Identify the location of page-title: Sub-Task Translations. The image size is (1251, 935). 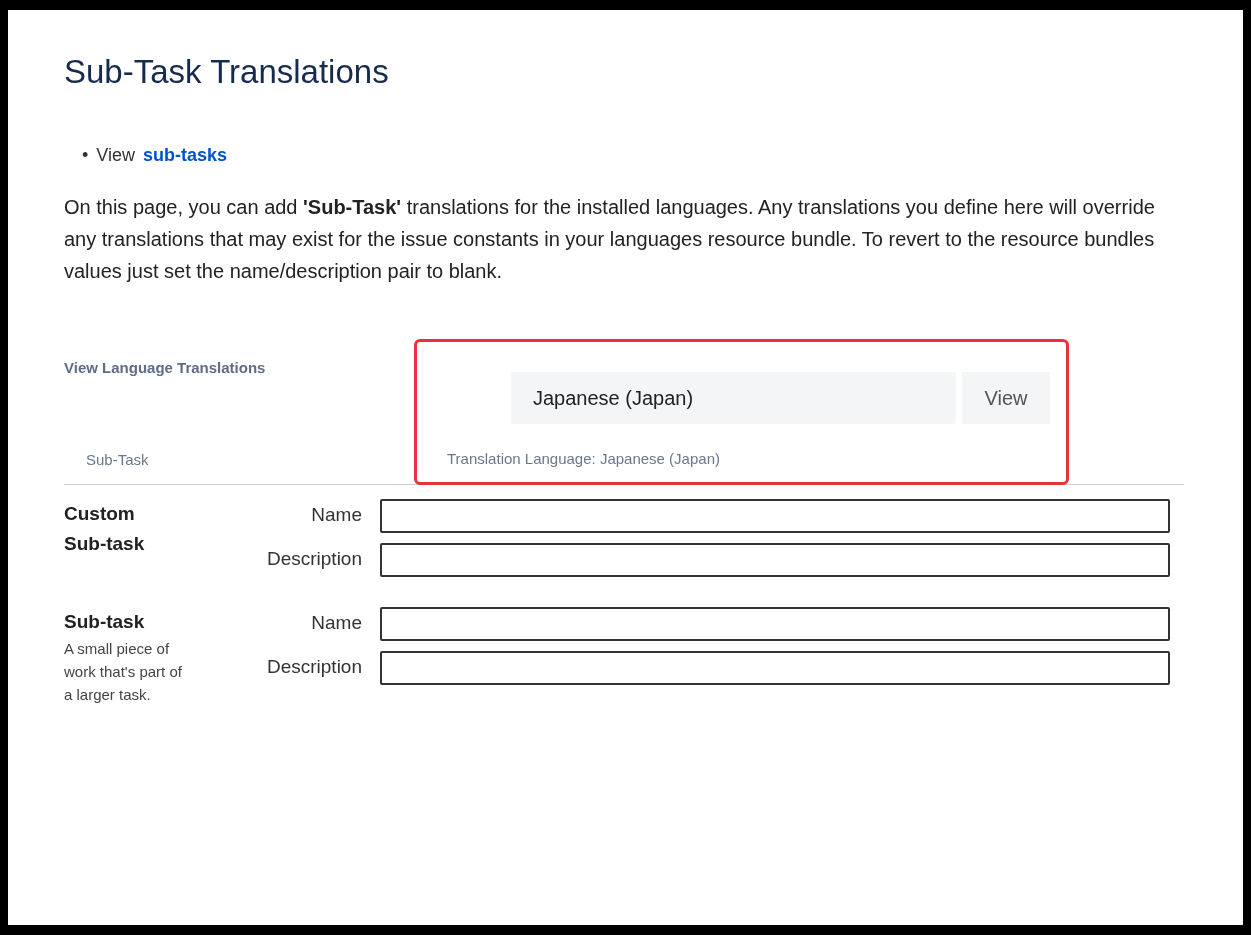
(227, 72).